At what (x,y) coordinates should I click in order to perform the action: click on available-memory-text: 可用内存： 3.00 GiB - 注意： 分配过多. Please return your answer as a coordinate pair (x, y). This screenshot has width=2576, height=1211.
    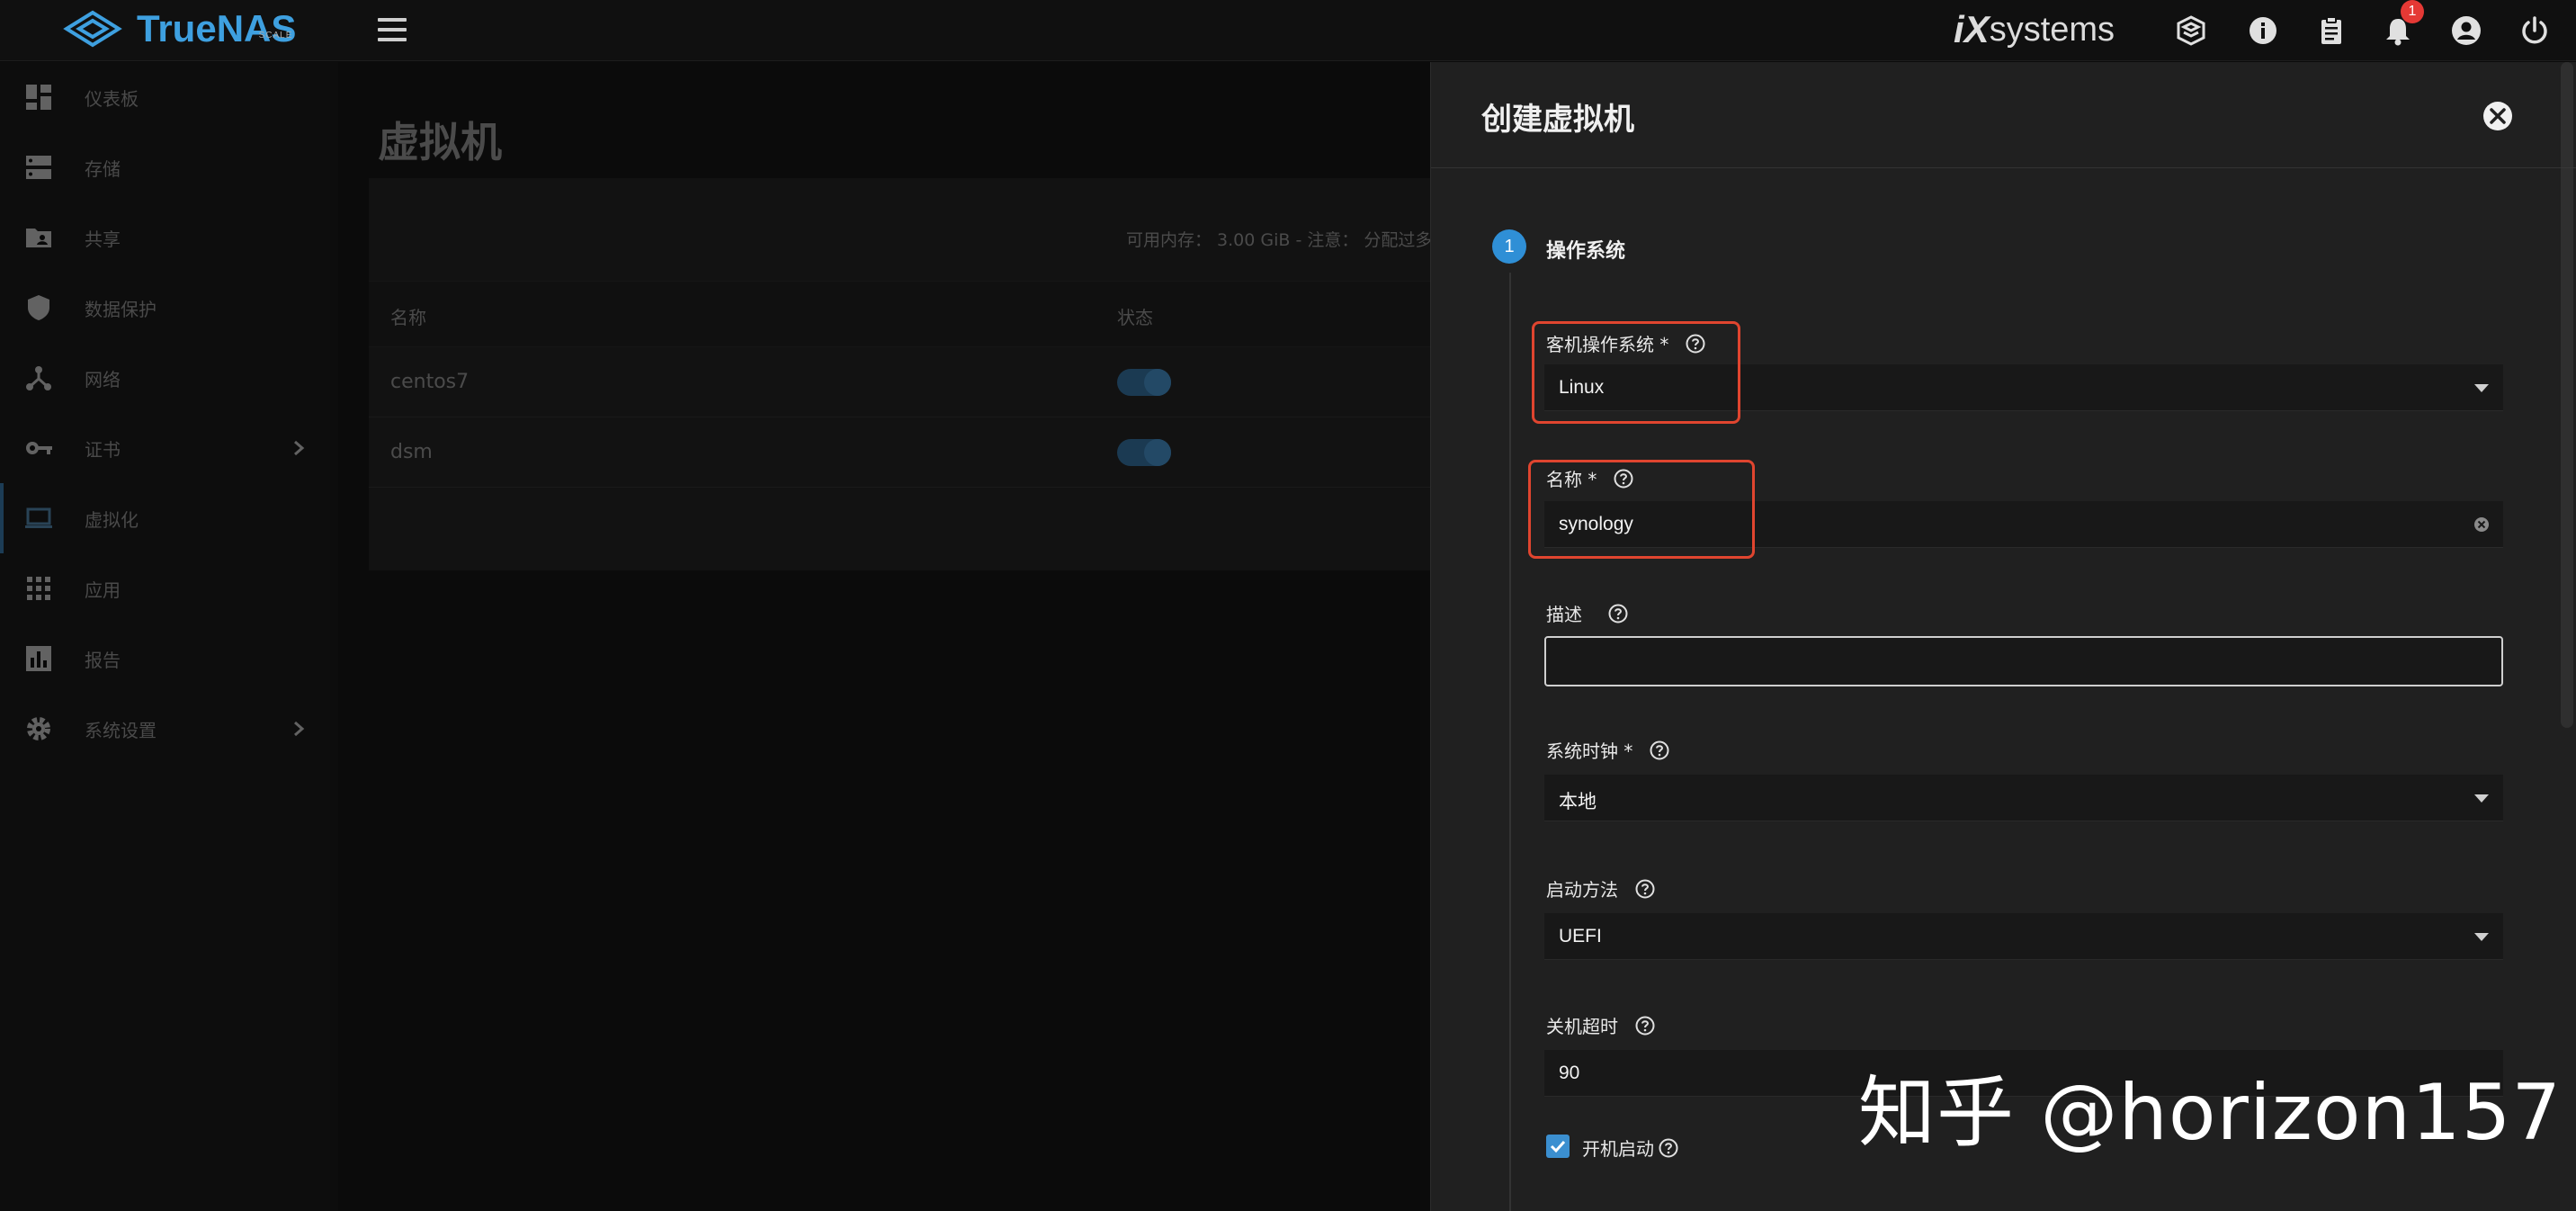
    Looking at the image, I should click on (1279, 240).